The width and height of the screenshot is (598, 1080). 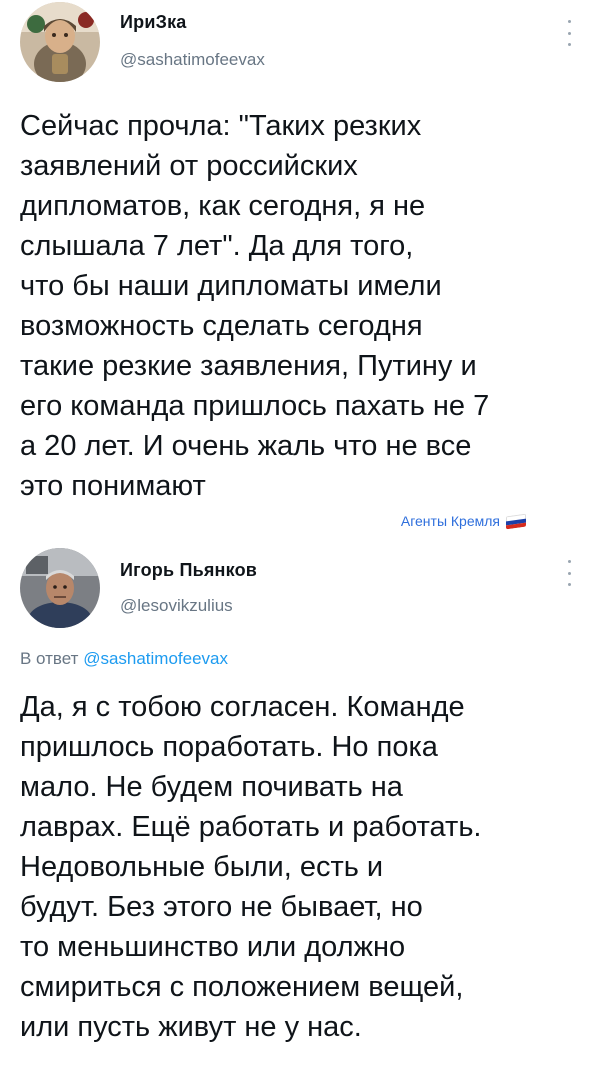 I want to click on reply-prefix: В ответ, so click(x=49, y=658).